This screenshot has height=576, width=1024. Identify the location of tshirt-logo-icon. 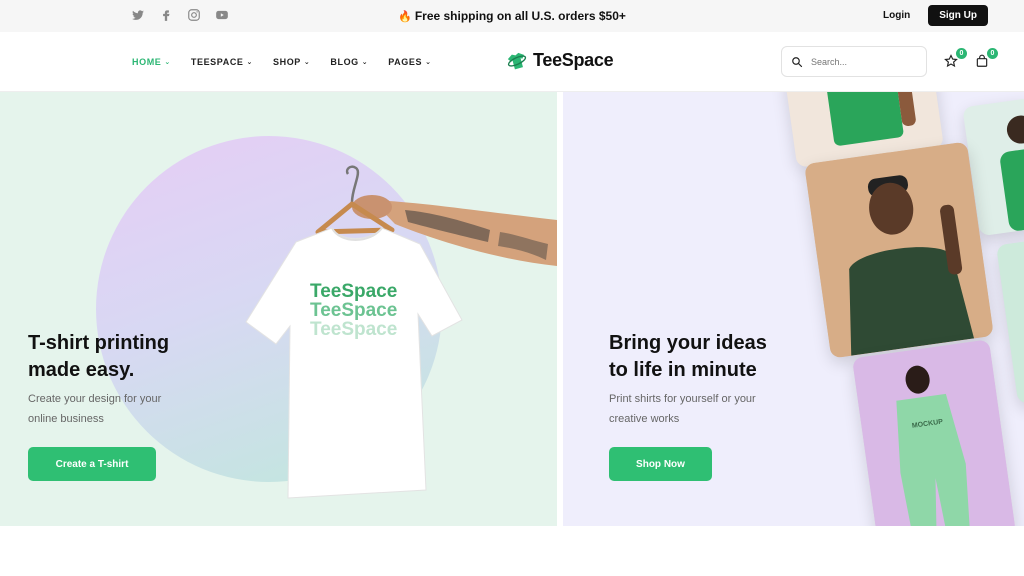
(517, 60).